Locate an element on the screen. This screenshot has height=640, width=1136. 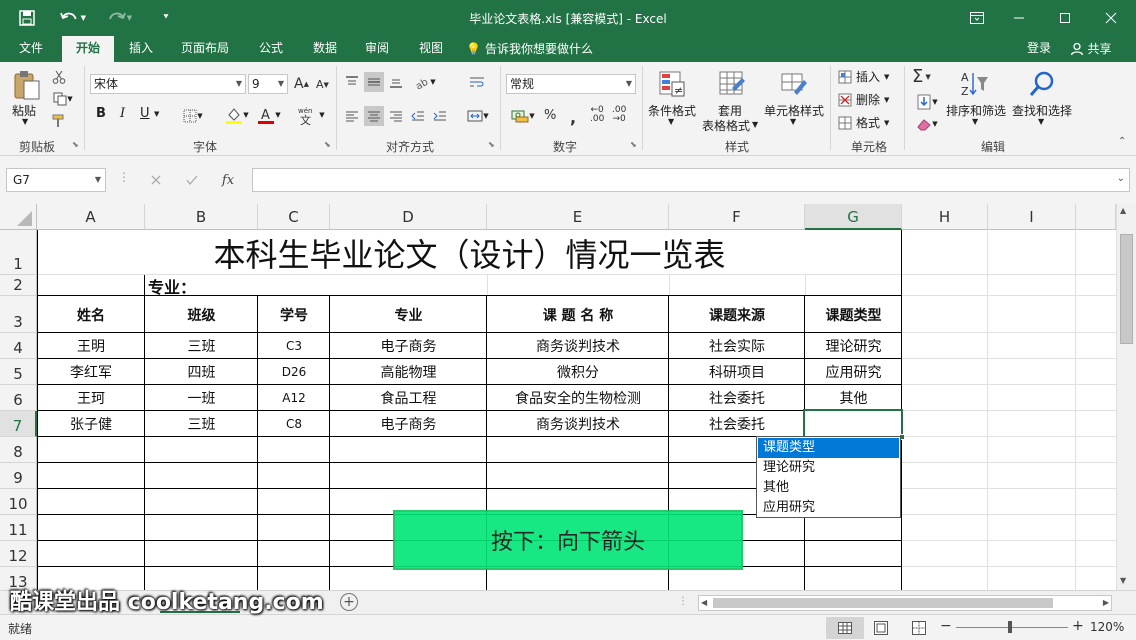
insert-cells-button: 插入 ▼ is located at coordinates (863, 76).